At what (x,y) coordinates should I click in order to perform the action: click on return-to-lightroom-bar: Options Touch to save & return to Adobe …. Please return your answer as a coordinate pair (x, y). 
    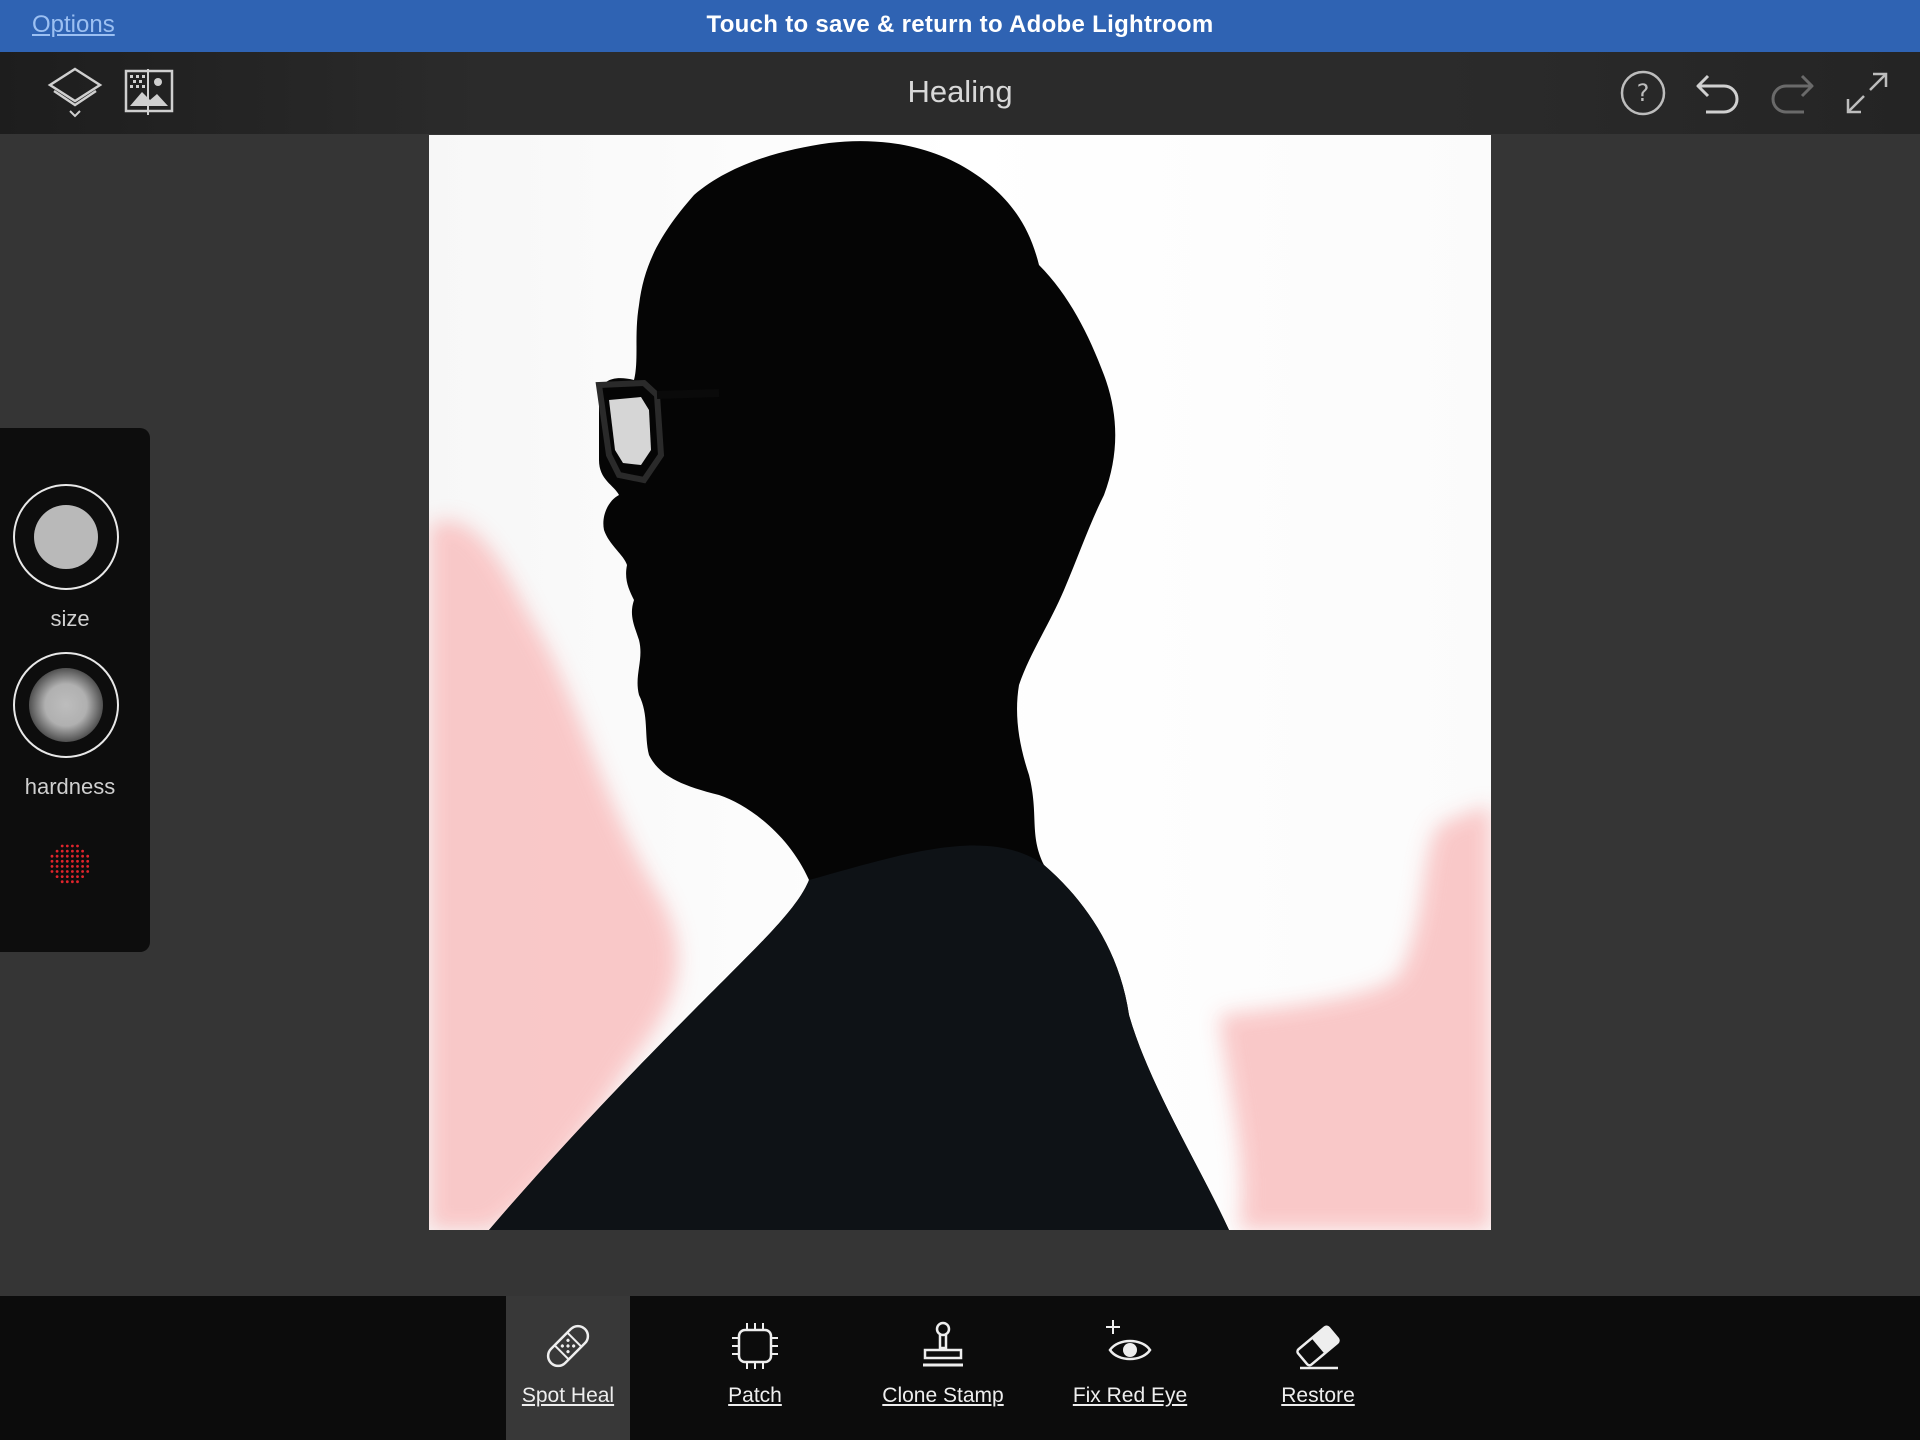
    Looking at the image, I should click on (960, 26).